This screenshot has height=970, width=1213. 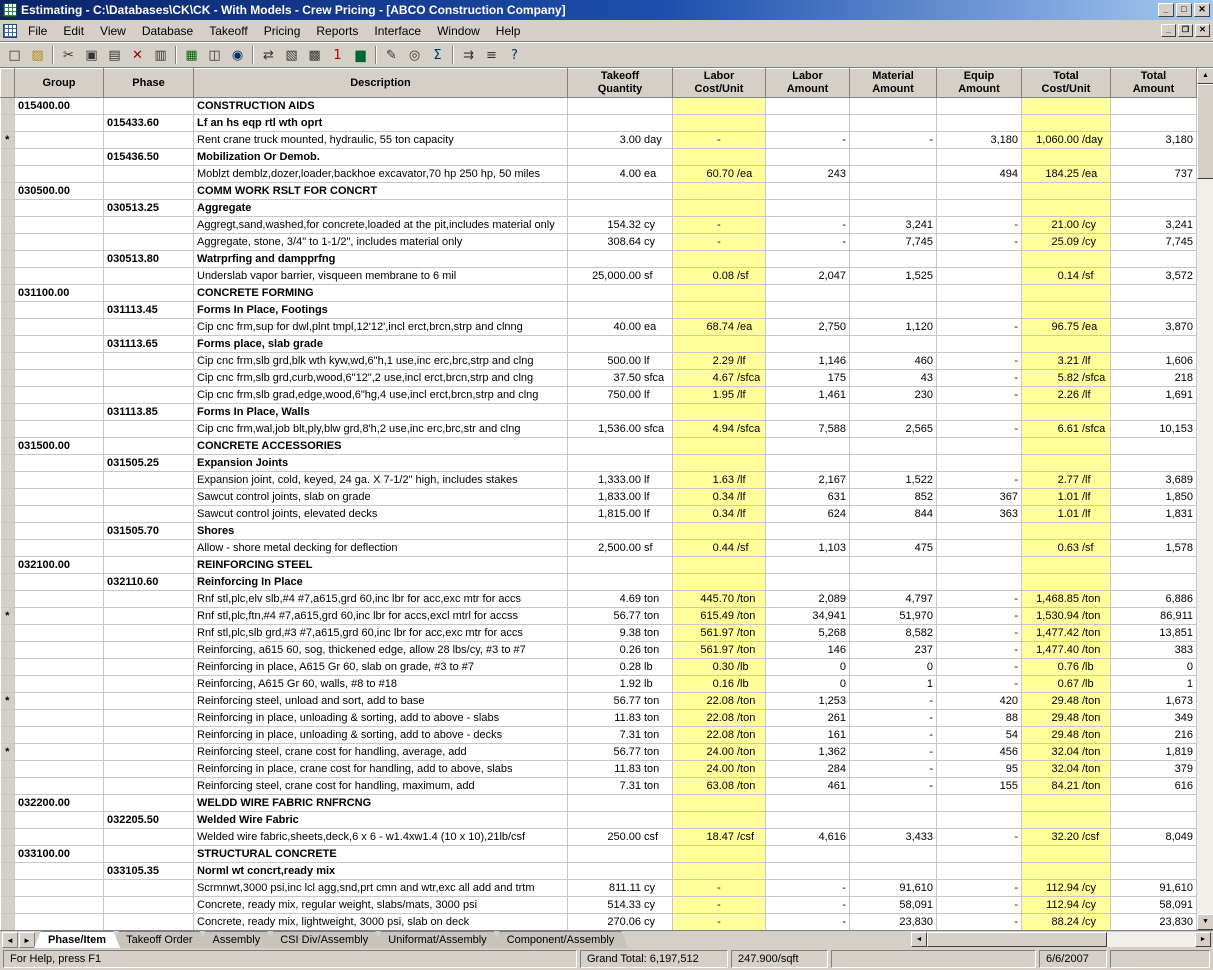 What do you see at coordinates (719, 514) in the screenshot?
I see `labor-cost-unit-cell: 0.34/lf` at bounding box center [719, 514].